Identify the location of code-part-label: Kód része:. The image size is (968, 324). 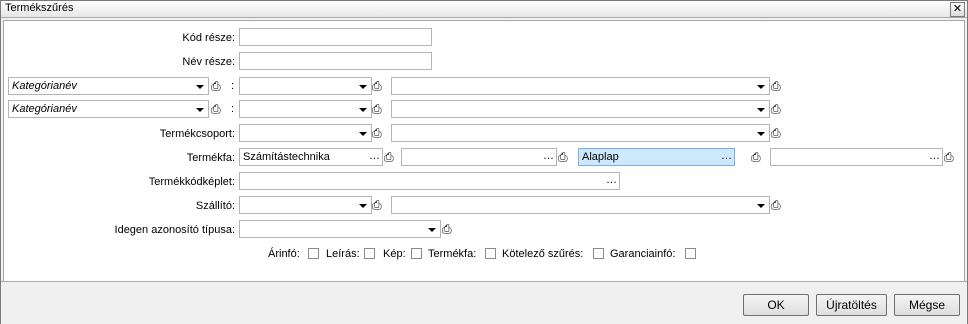
(208, 38).